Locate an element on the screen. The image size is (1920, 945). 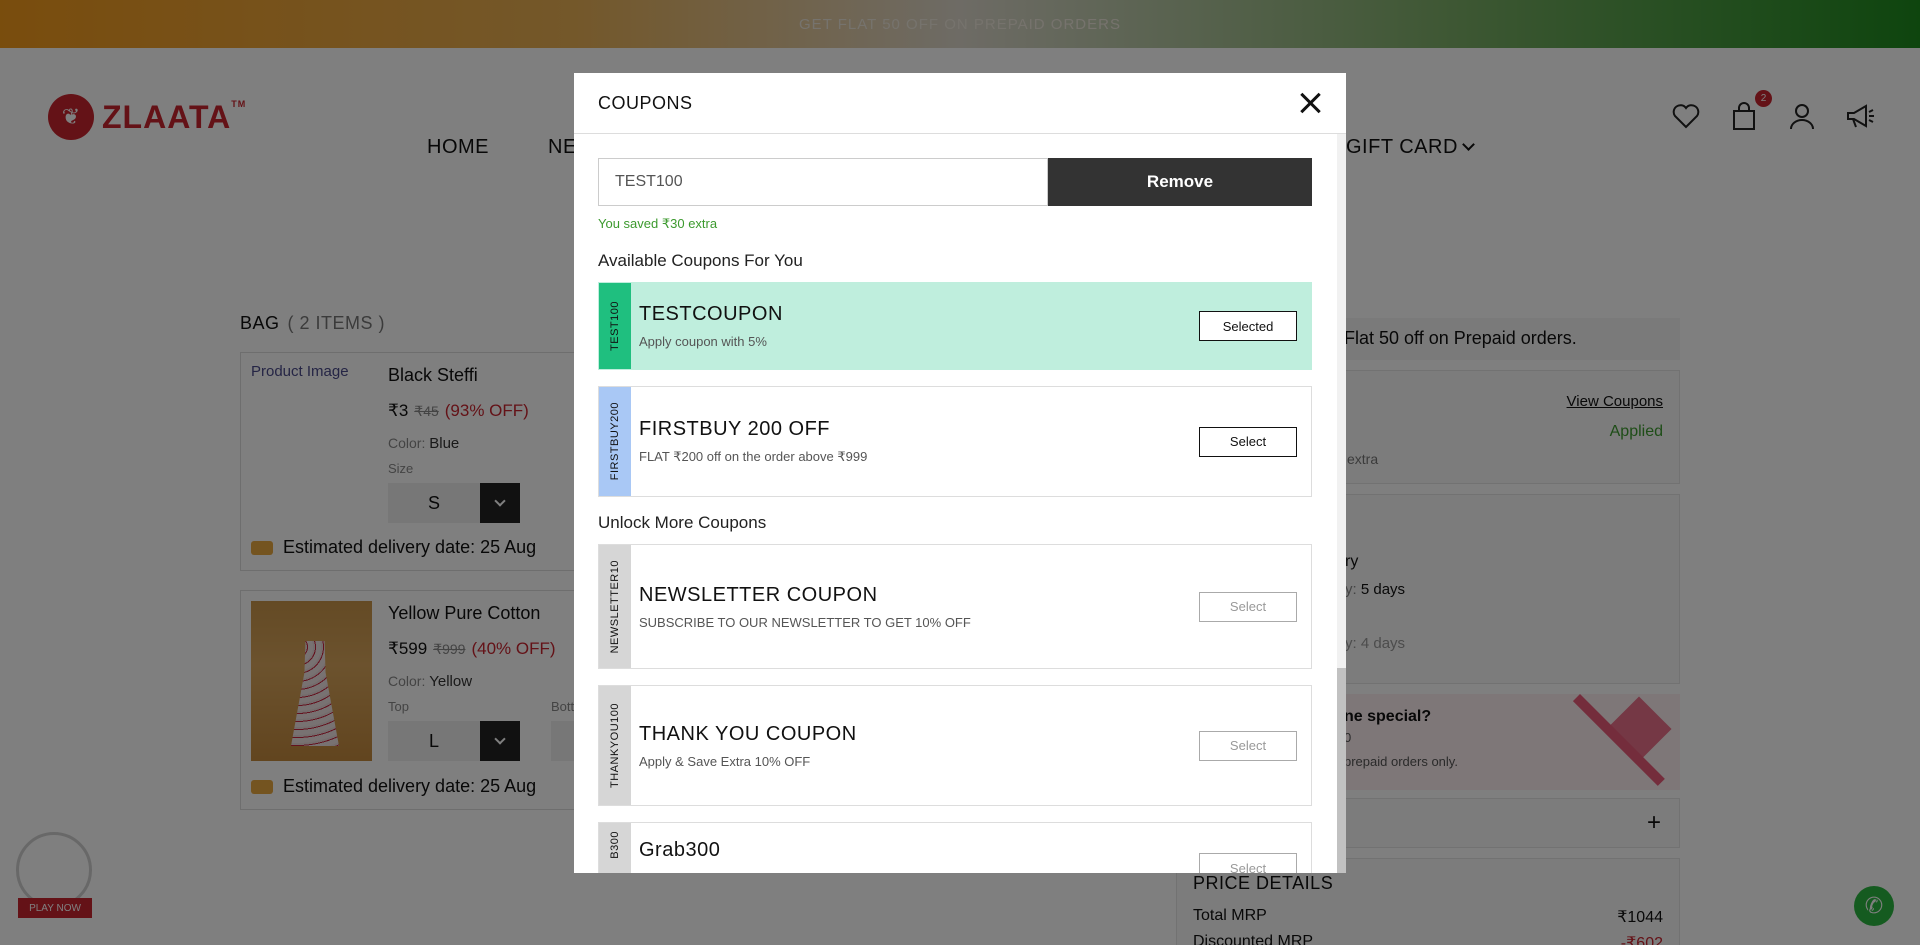
coupon-code: THANKYOU100 is located at coordinates (615, 745).